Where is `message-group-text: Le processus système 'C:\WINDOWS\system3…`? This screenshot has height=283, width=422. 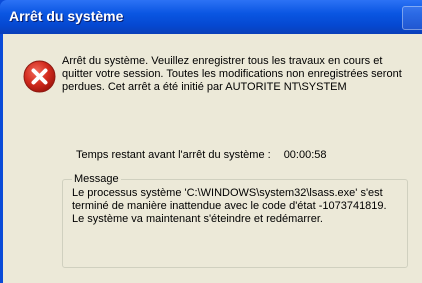 message-group-text: Le processus système 'C:\WINDOWS\system3… is located at coordinates (229, 206).